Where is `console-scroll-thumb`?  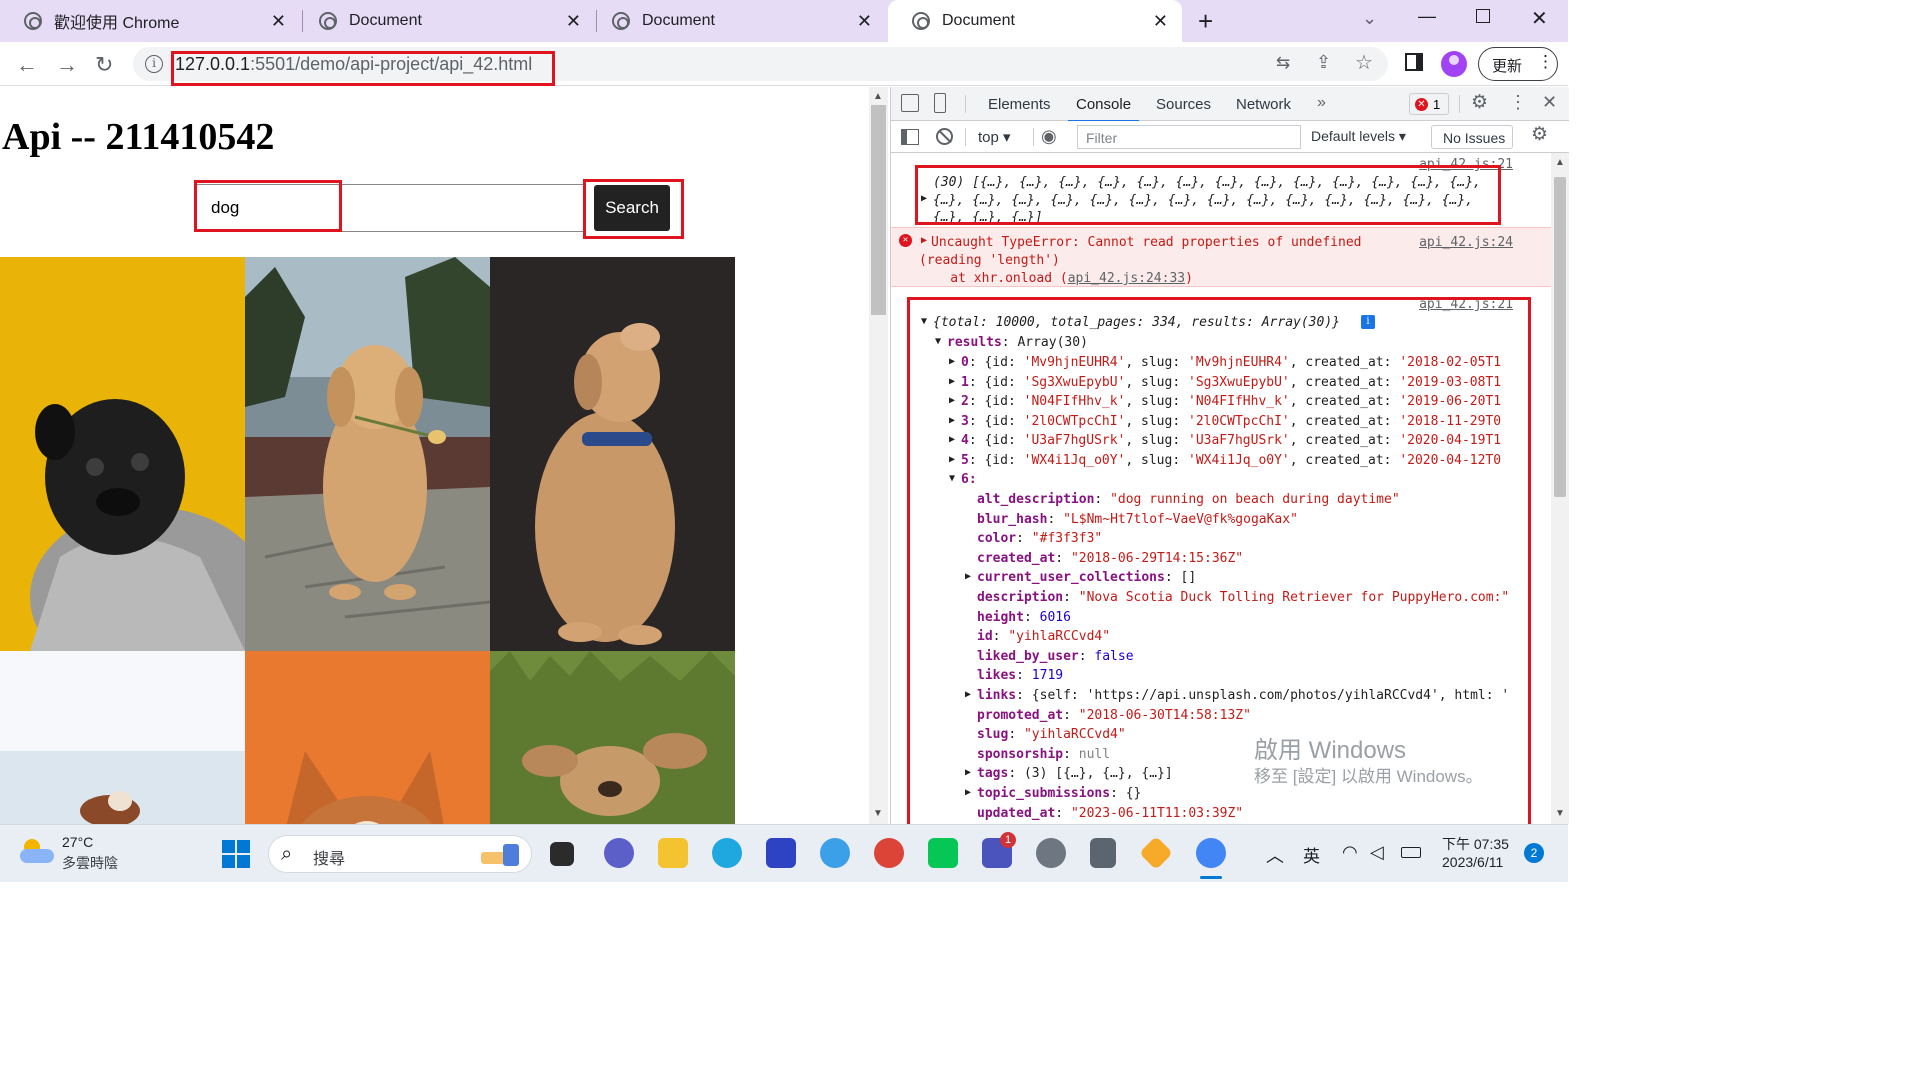
console-scroll-thumb is located at coordinates (1560, 337).